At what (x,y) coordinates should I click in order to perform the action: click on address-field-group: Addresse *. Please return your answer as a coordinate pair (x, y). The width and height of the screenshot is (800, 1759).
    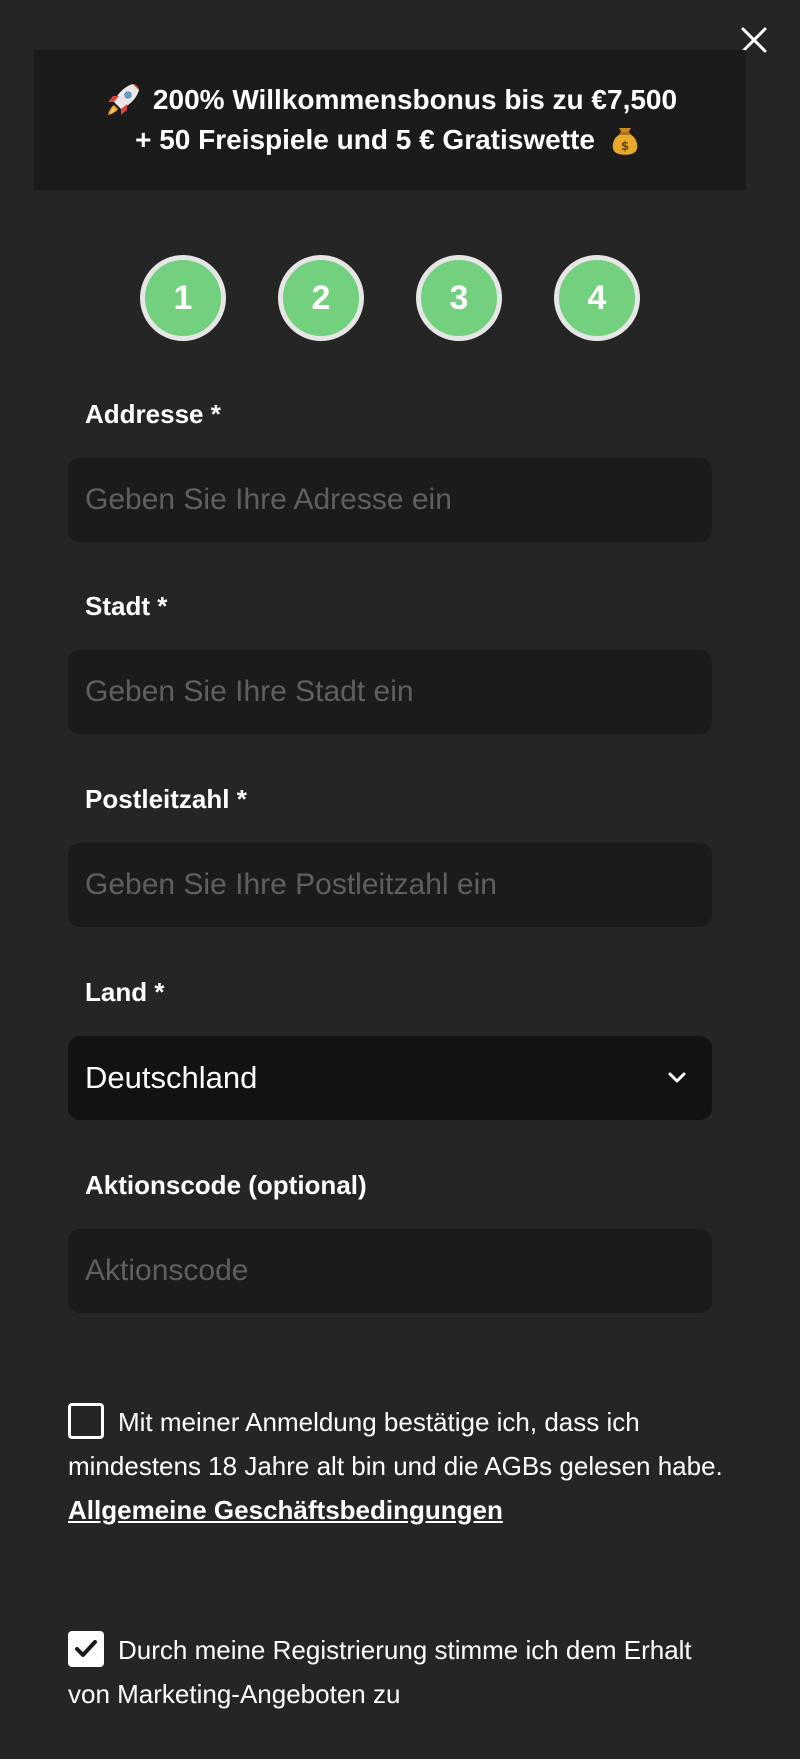
    Looking at the image, I should click on (390, 469).